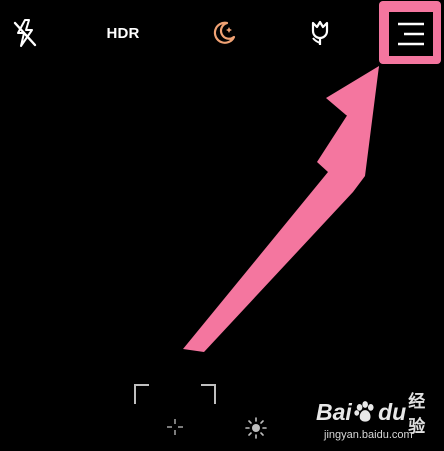  I want to click on watermark-brand-left: Bai, so click(334, 411).